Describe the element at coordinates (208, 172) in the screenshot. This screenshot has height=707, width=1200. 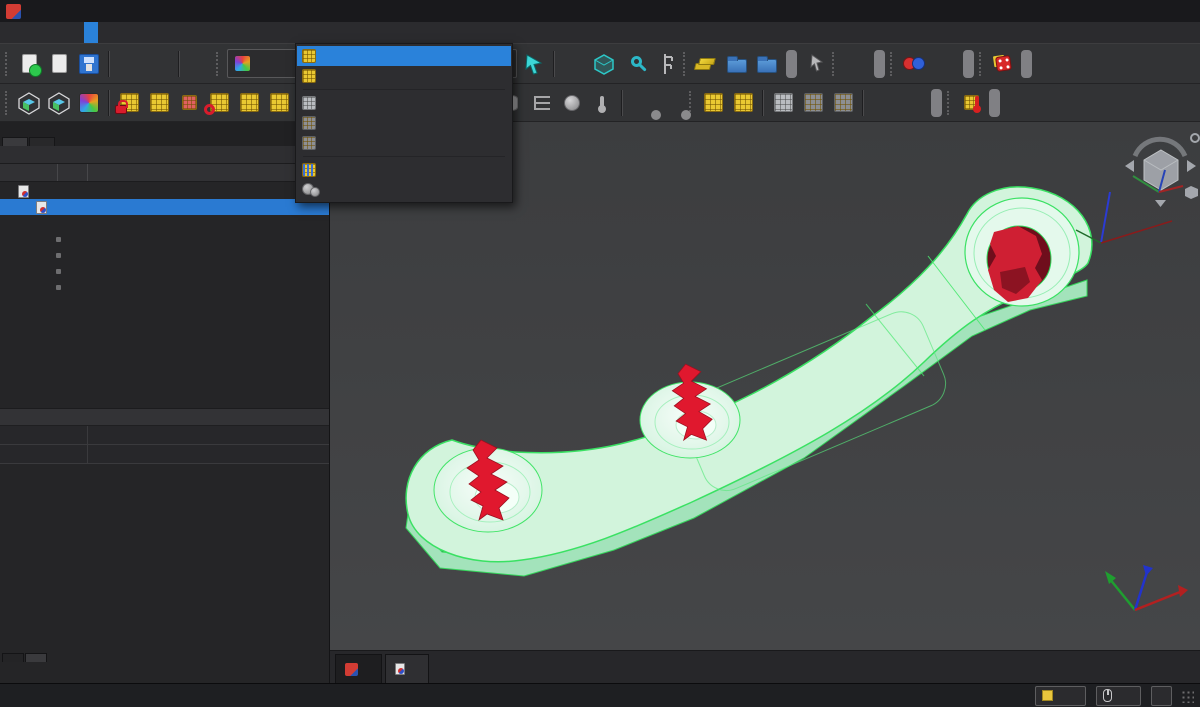
I see `column-internal-name` at that location.